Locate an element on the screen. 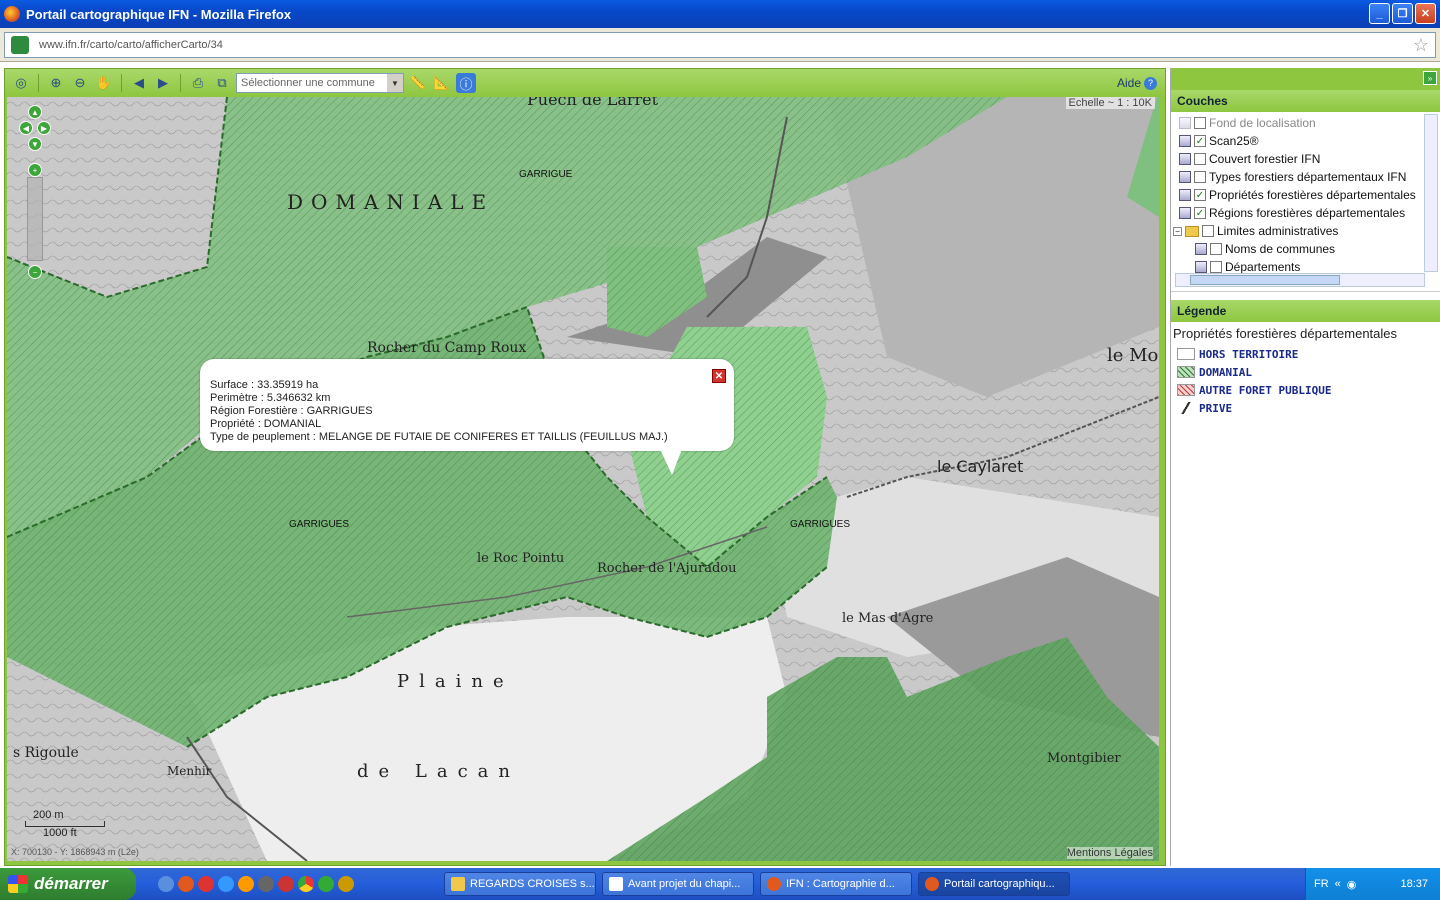  help-label: Aide is located at coordinates (1128, 83).